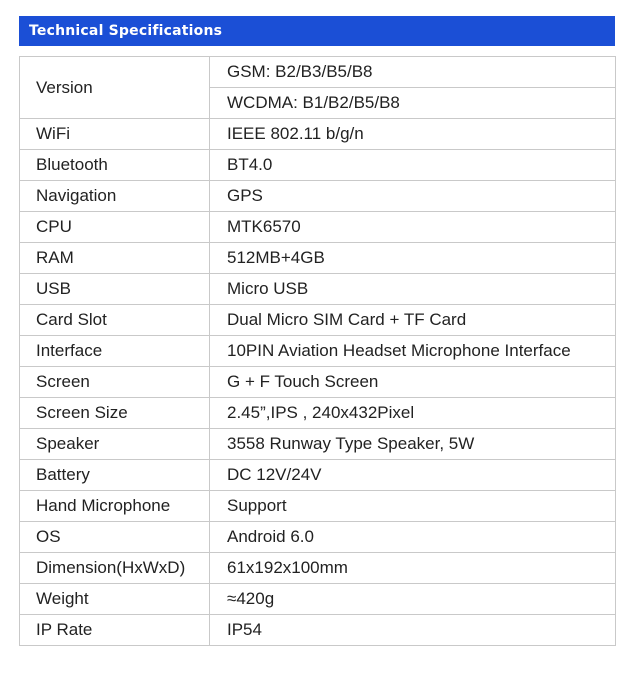 Image resolution: width=637 pixels, height=684 pixels. What do you see at coordinates (412, 196) in the screenshot?
I see `spec-value: GPS` at bounding box center [412, 196].